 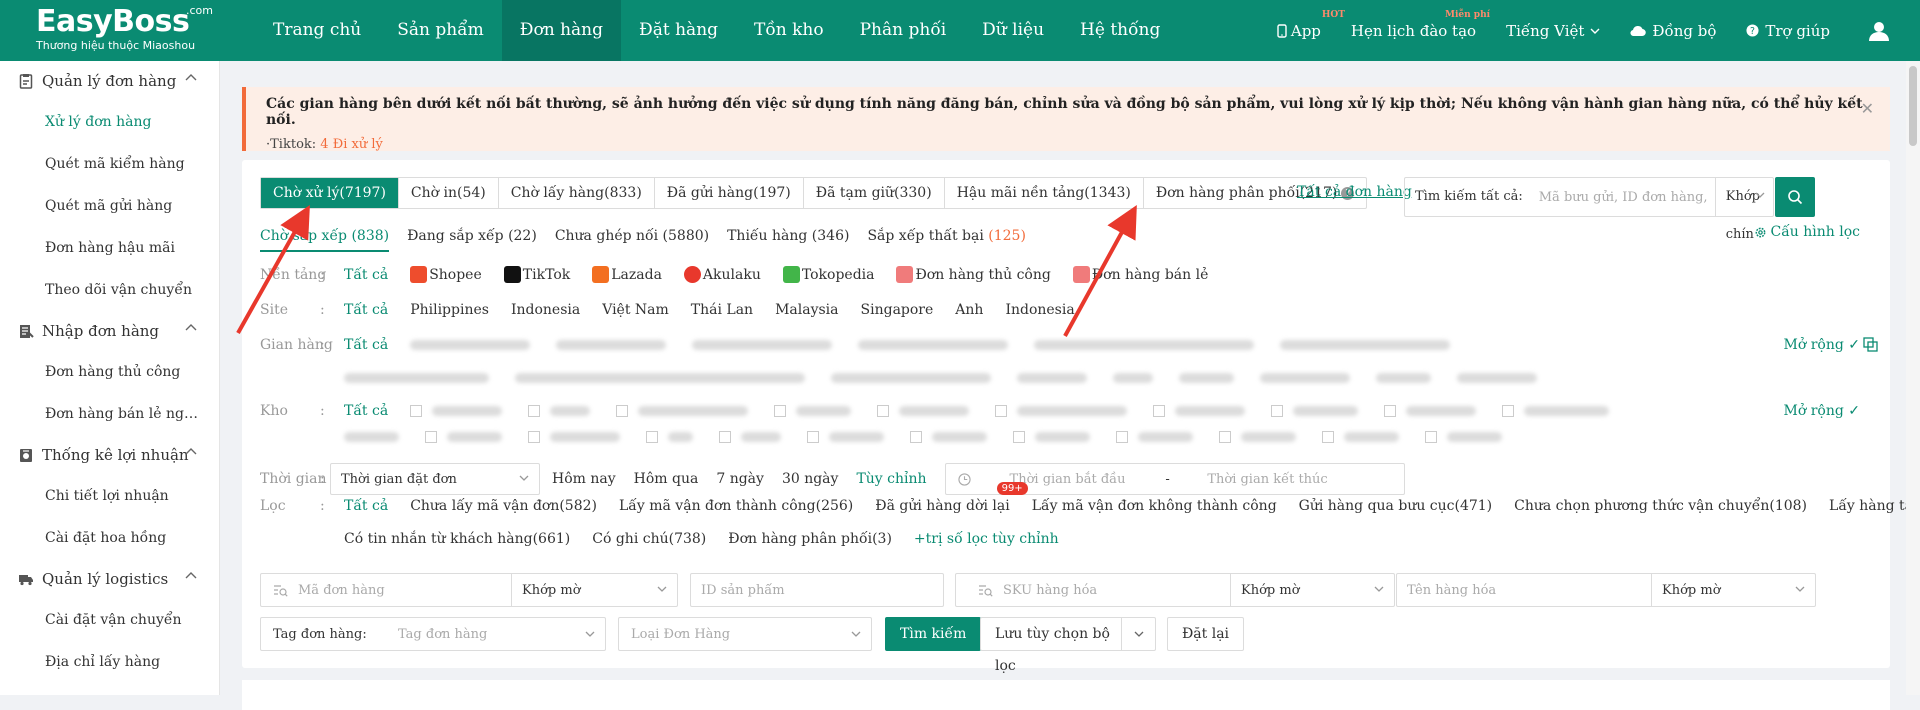 I want to click on sidebar-item-scan-check: Quét mã kiểm hàng, so click(x=109, y=164).